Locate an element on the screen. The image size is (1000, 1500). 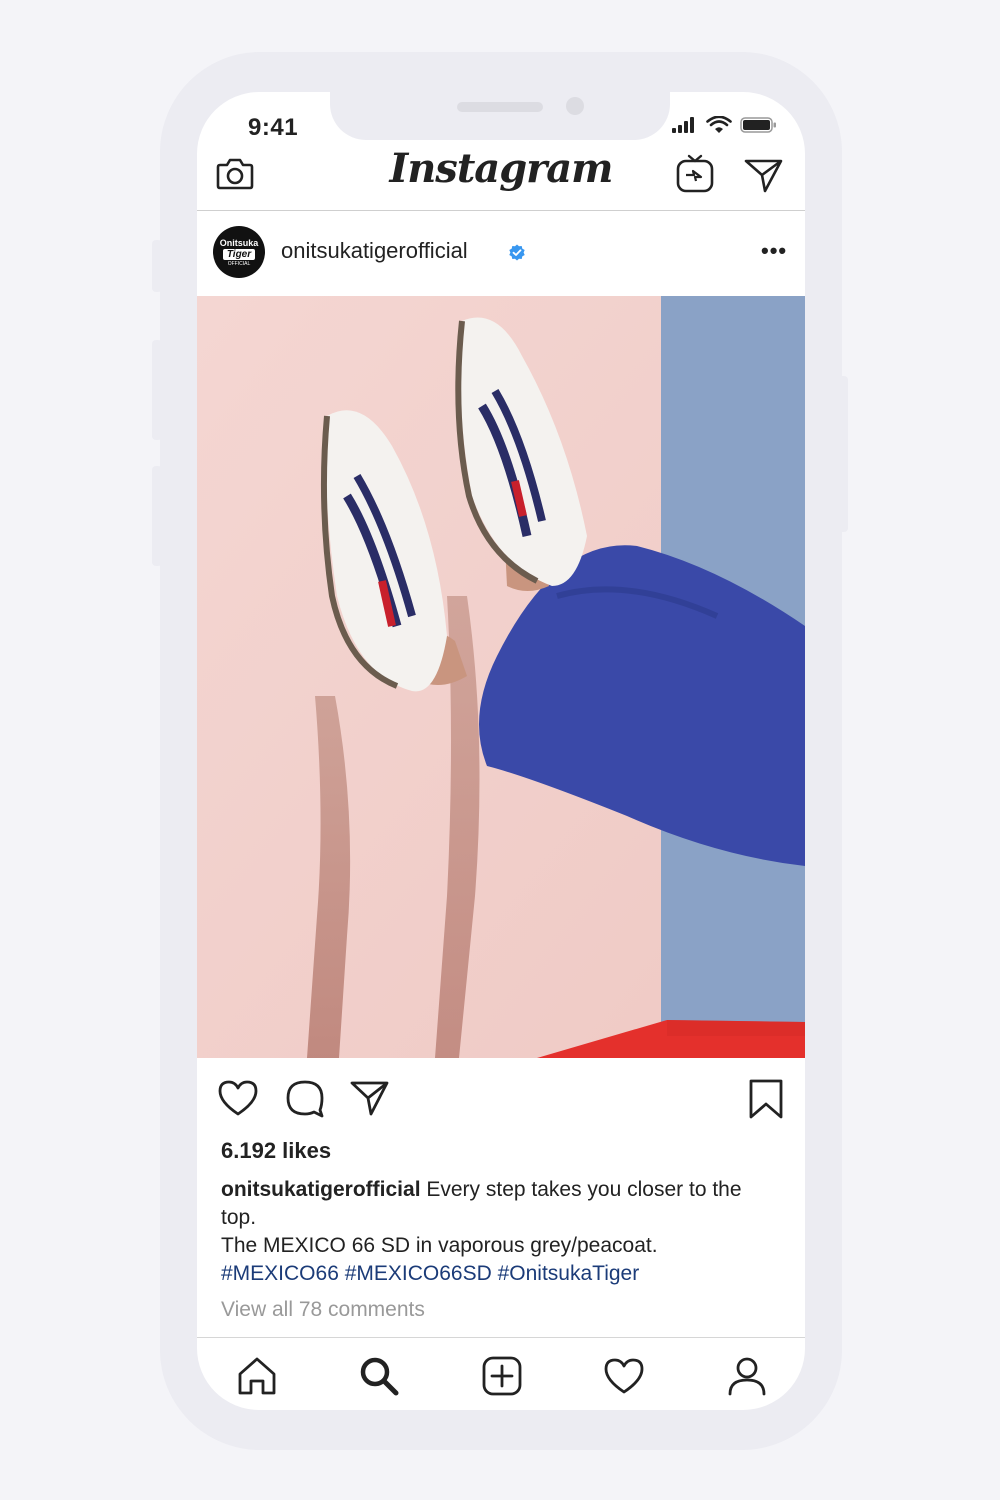
avatar-text-1: Onitsuka is located at coordinates (239, 242).